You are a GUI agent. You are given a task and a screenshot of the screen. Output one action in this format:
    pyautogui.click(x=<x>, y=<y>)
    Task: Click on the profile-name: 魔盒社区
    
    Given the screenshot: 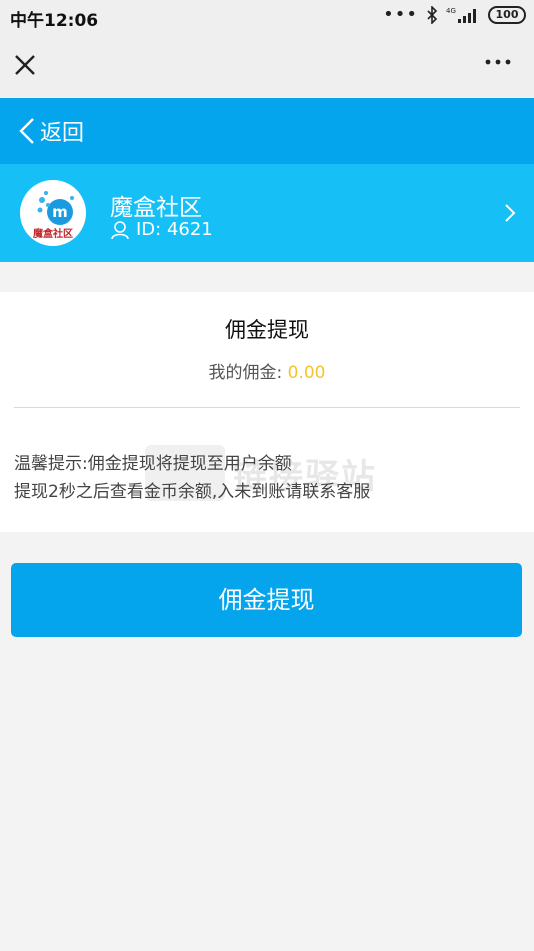 What is the action you would take?
    pyautogui.click(x=156, y=208)
    